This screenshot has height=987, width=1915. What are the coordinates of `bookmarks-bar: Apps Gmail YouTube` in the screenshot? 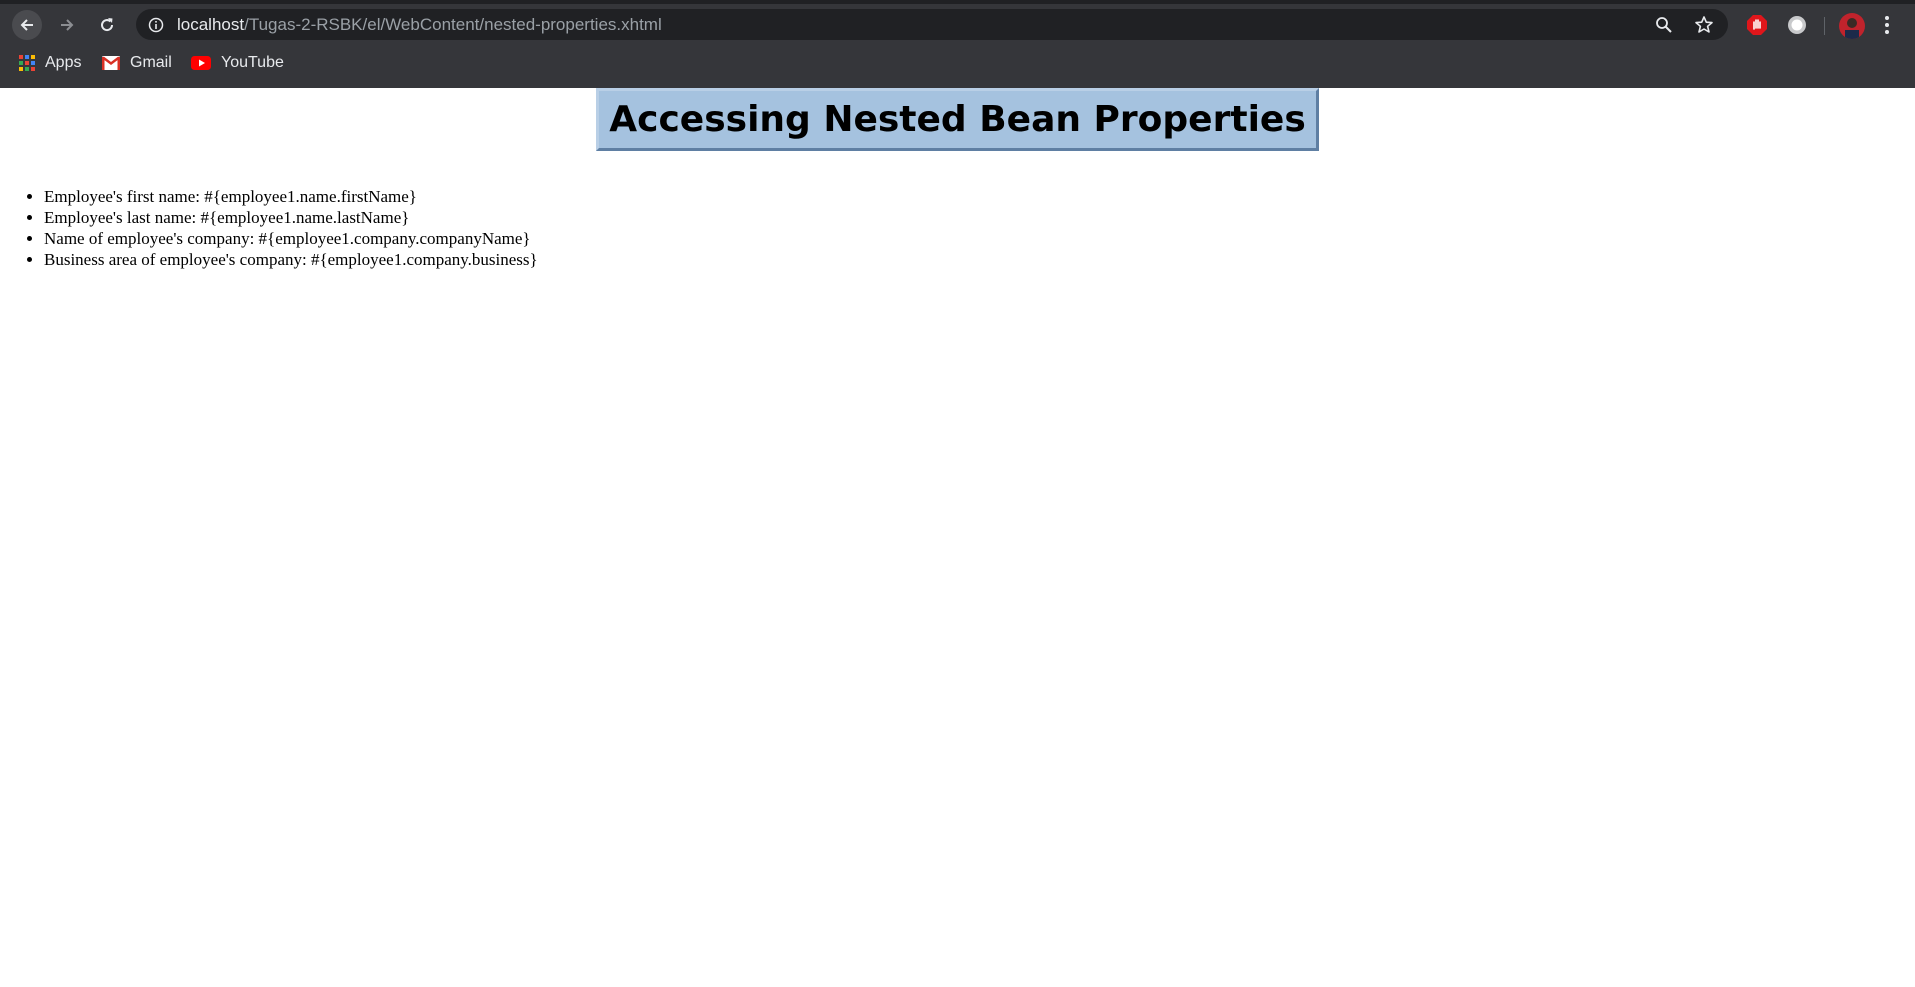 It's located at (957, 63).